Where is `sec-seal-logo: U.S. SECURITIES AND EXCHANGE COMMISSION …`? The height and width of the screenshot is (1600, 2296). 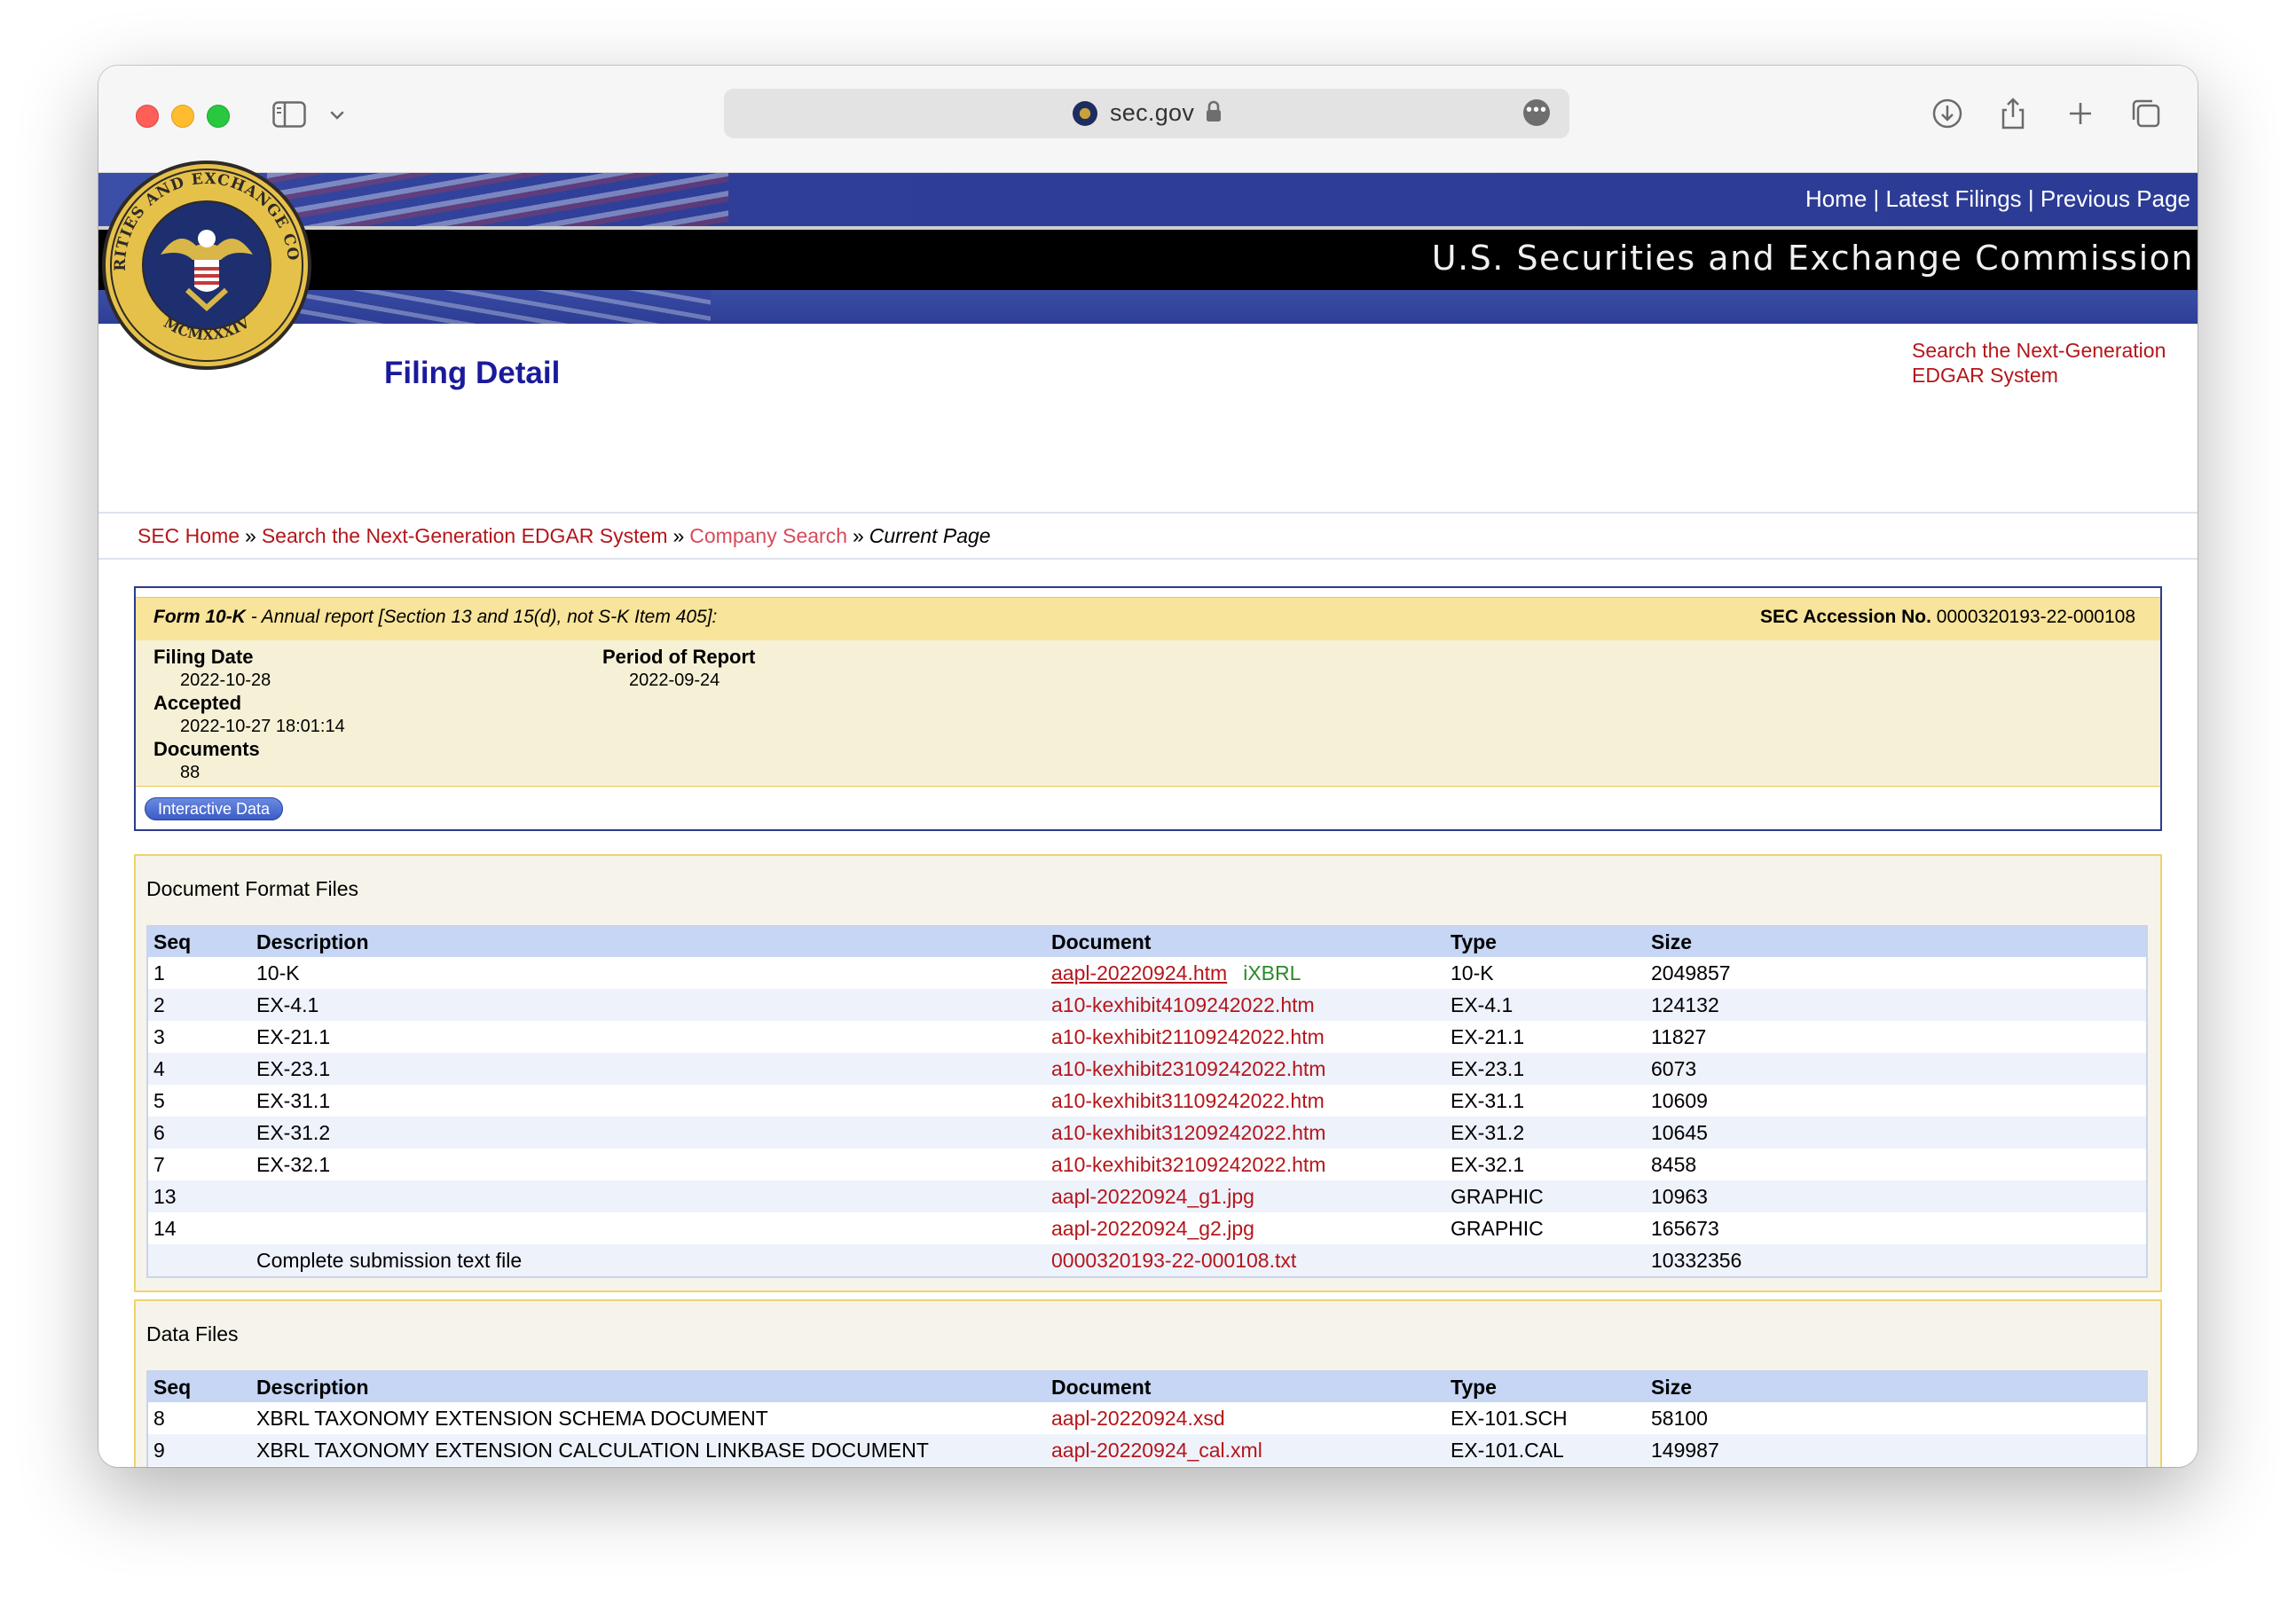 sec-seal-logo: U.S. SECURITIES AND EXCHANGE COMMISSION … is located at coordinates (206, 265).